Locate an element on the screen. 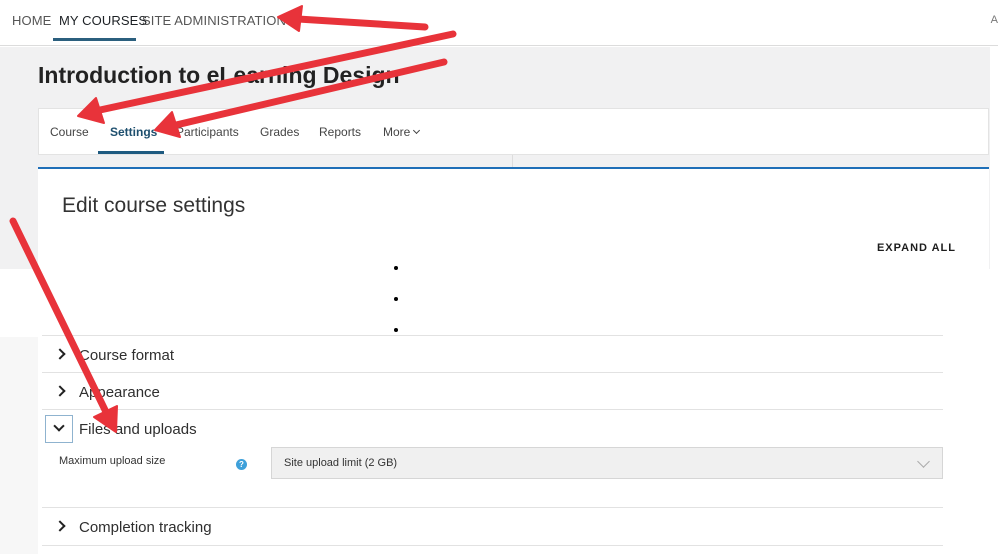 This screenshot has height=554, width=998. tab-course: Course is located at coordinates (69, 132).